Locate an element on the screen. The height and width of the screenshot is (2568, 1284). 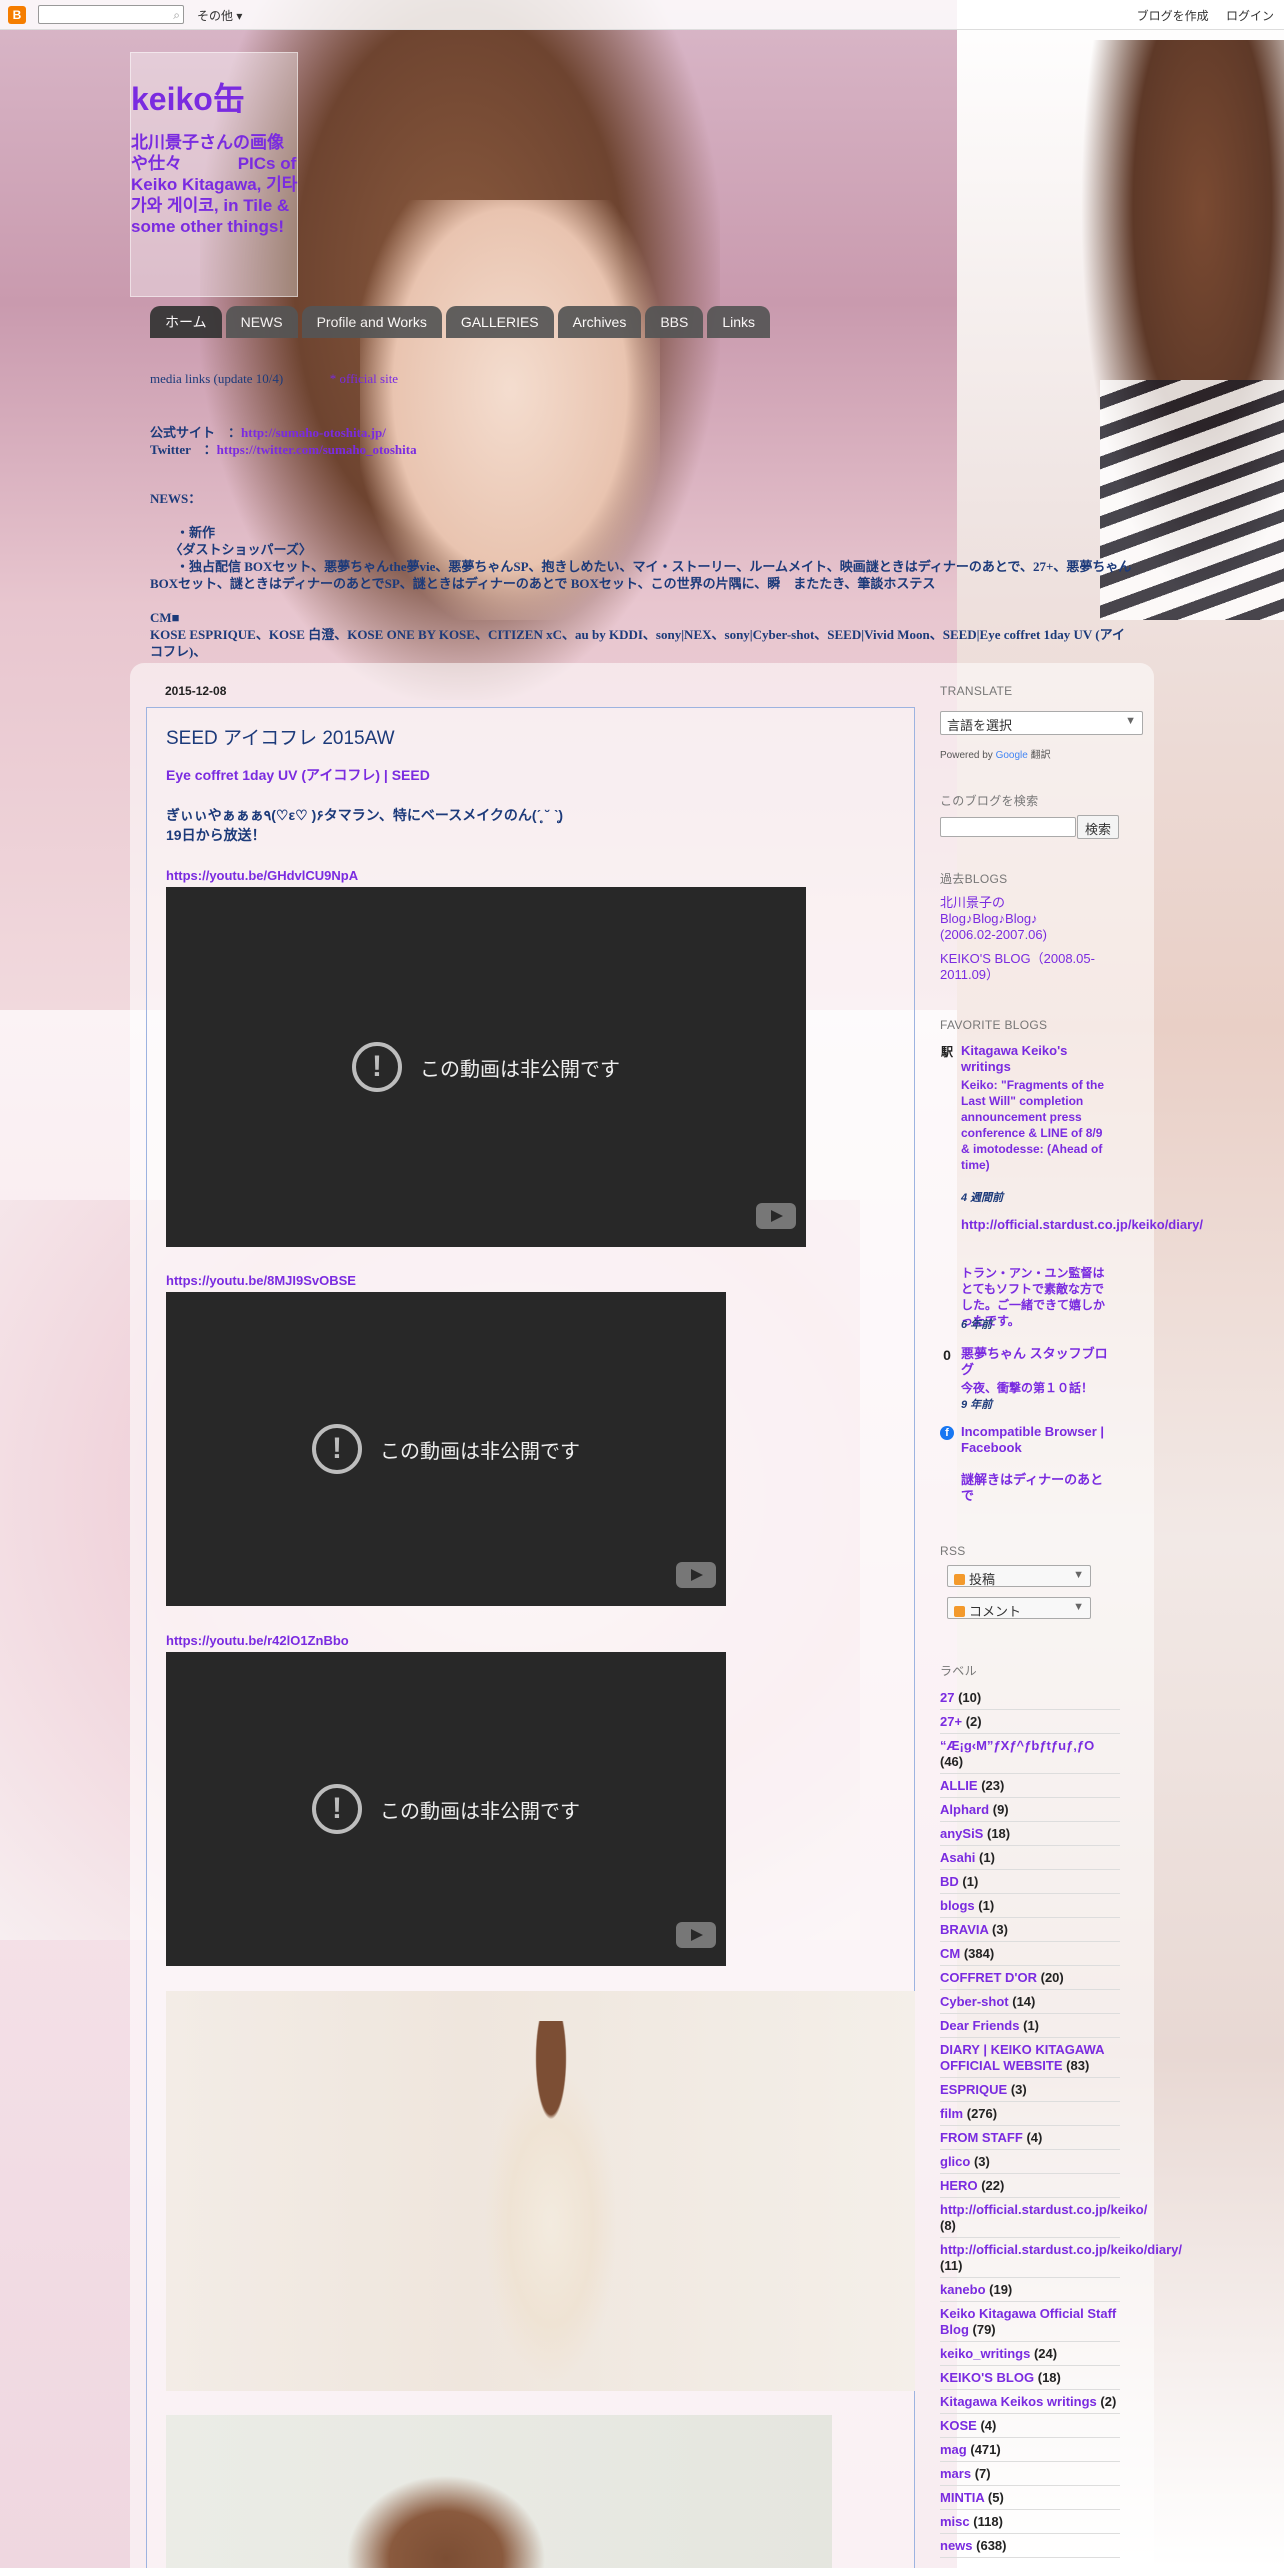
label-link: mag is located at coordinates (953, 2449).